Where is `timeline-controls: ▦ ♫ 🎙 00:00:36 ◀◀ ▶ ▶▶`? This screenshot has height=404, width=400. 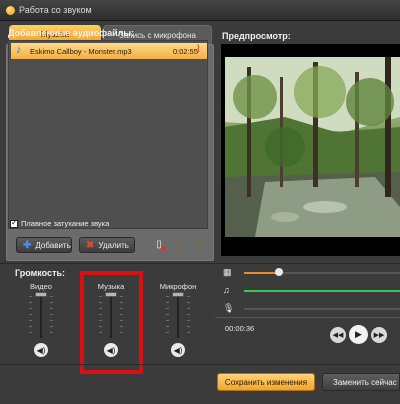
timeline-controls: ▦ ♫ 🎙 00:00:36 ◀◀ ▶ ▶▶ is located at coordinates (307, 312).